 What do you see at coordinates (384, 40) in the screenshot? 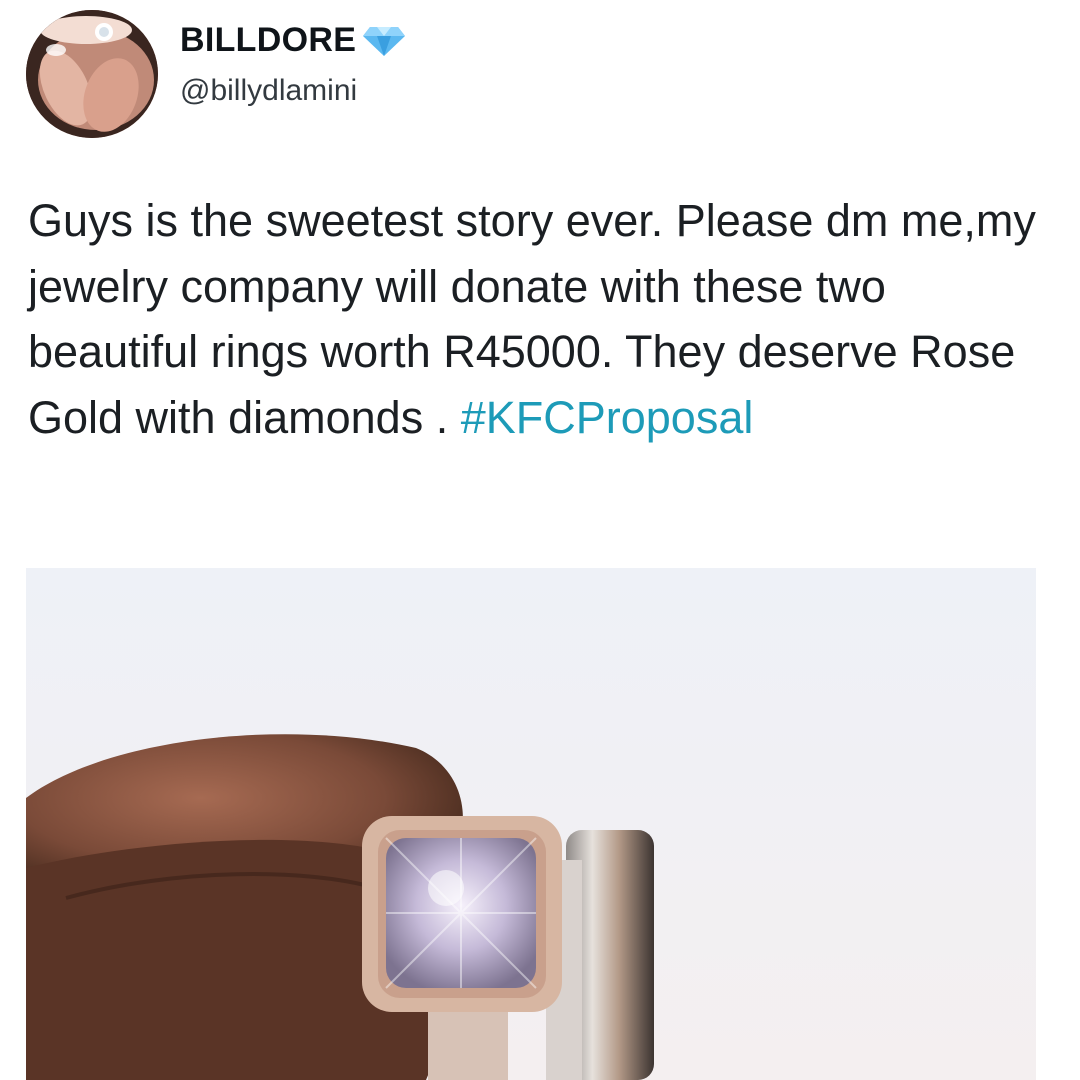
I see `diamond-icon` at bounding box center [384, 40].